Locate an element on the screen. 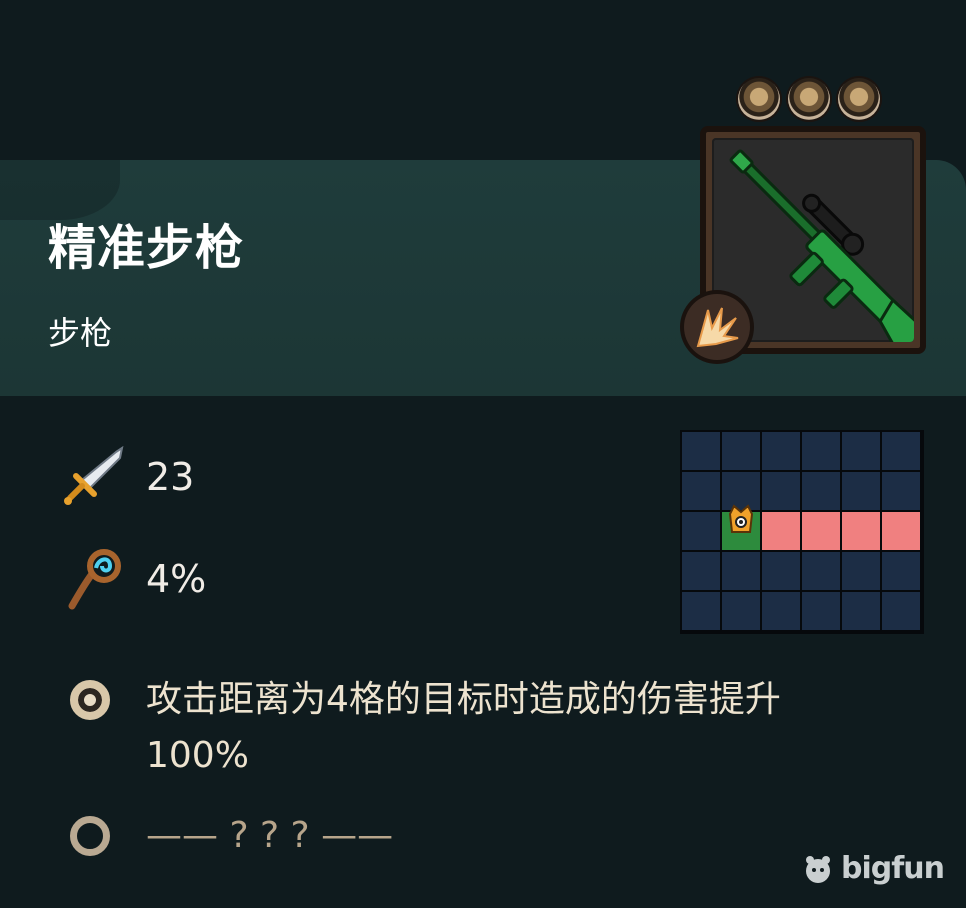 Image resolution: width=966 pixels, height=908 pixels. item-type: 步枪 is located at coordinates (80, 333).